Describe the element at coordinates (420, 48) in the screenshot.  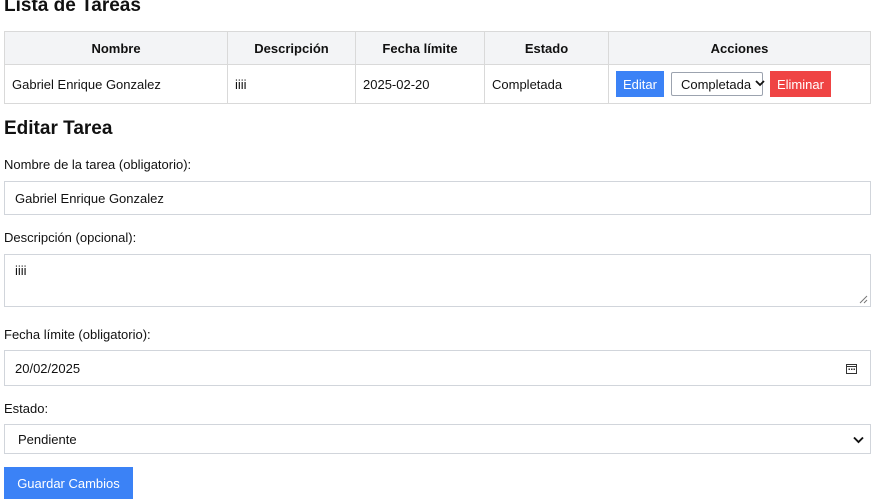
I see `column-header-fecha: Fecha límite` at that location.